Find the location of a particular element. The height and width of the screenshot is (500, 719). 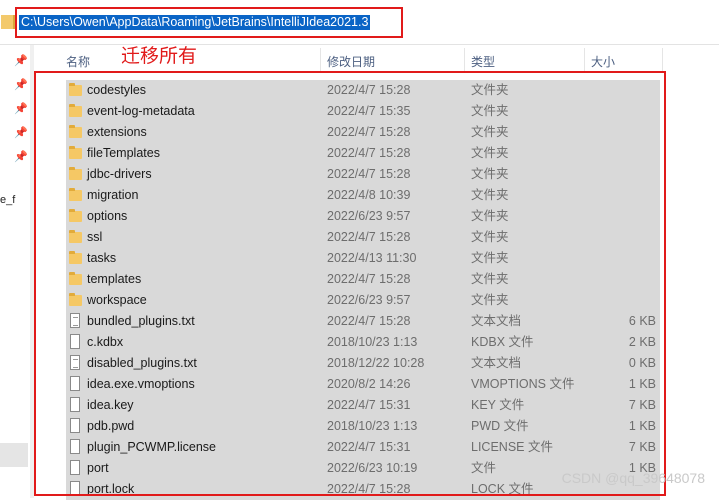

file-date: 2022/4/7 15:31 is located at coordinates (369, 447).